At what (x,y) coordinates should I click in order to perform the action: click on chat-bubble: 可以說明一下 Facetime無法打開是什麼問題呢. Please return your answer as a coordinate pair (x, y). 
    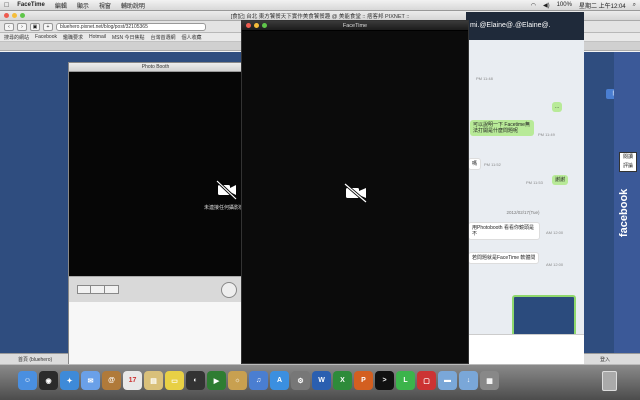
    Looking at the image, I should click on (502, 128).